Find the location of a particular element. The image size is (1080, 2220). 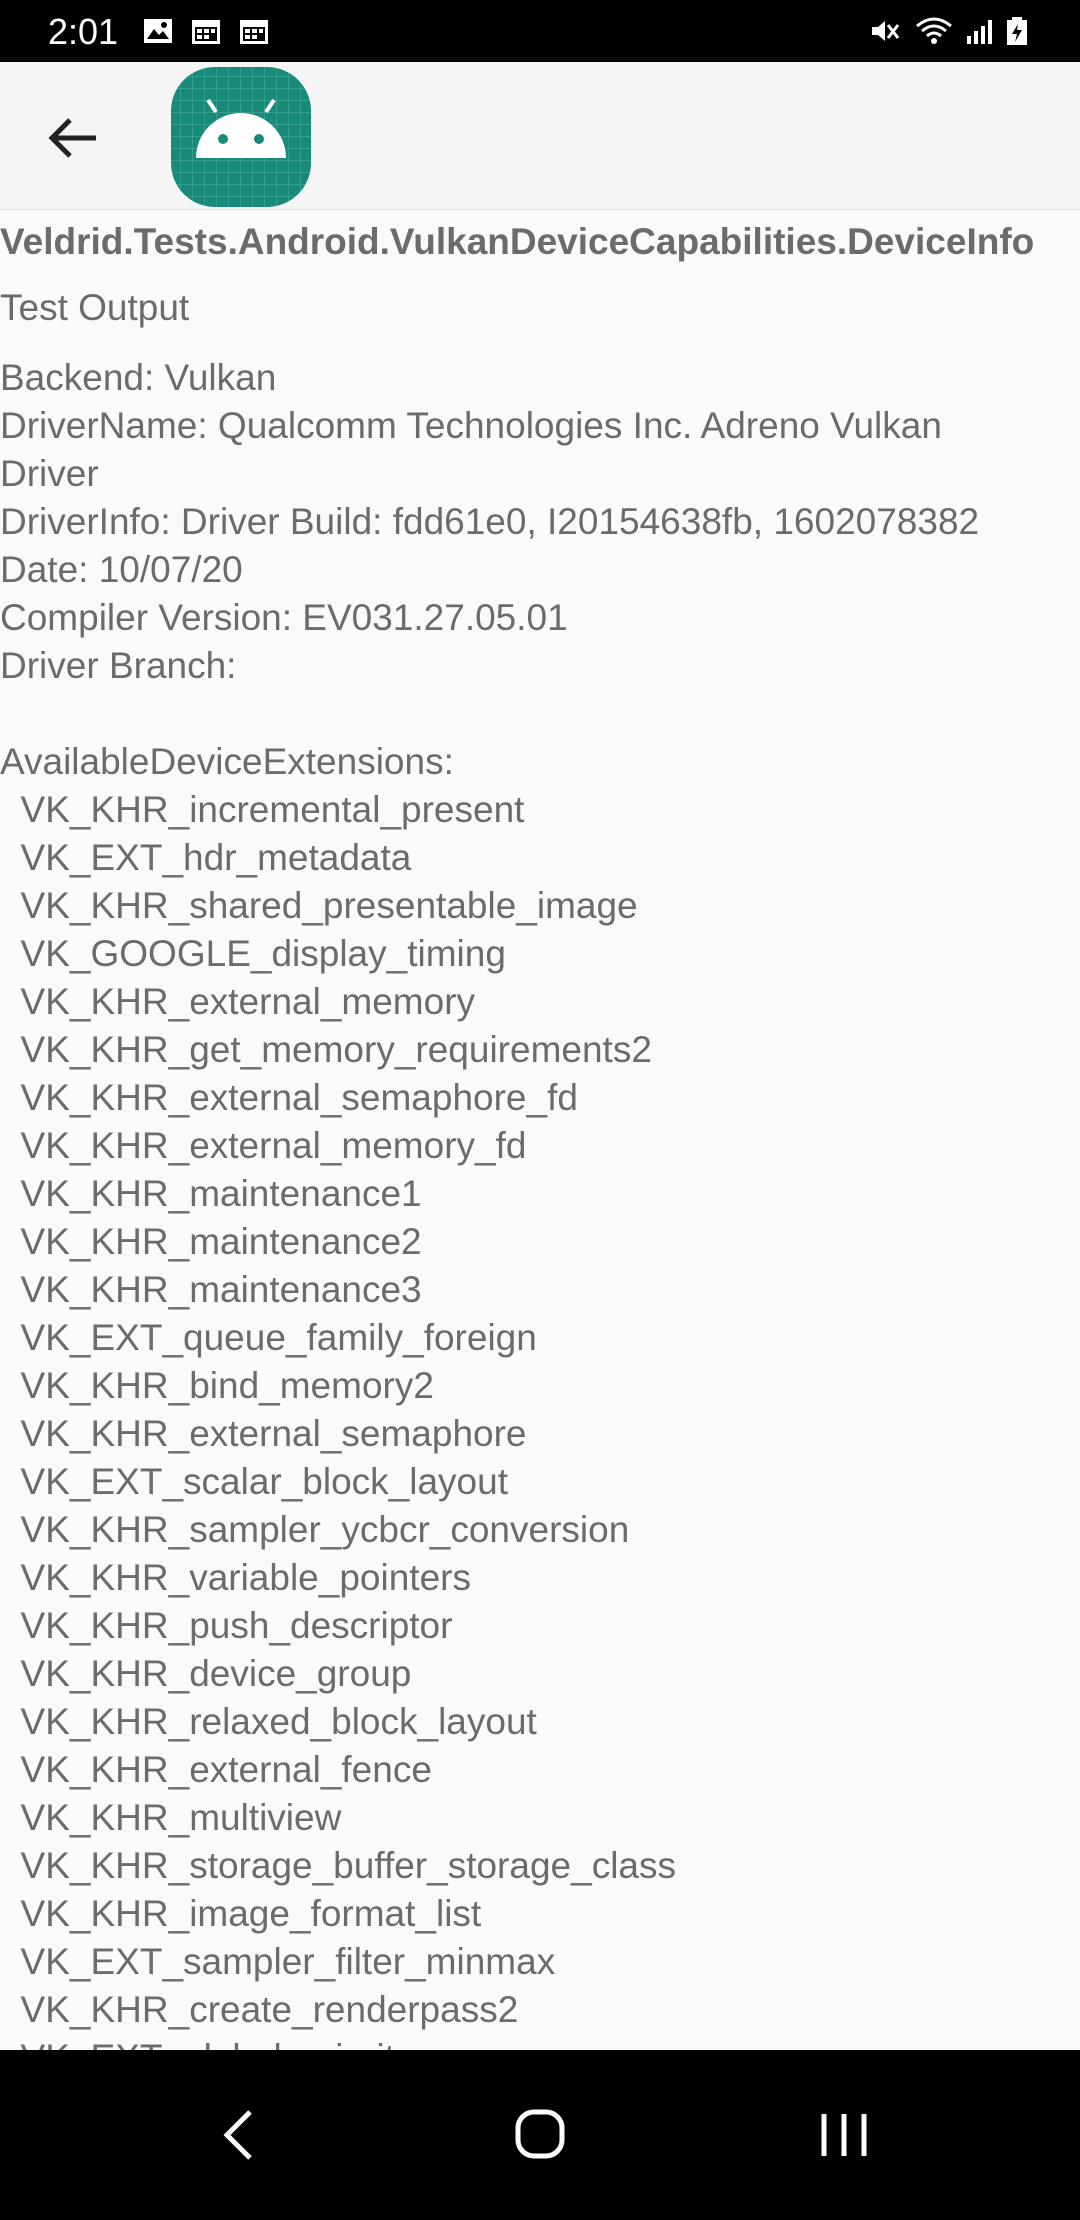

navigation-bar is located at coordinates (540, 2135).